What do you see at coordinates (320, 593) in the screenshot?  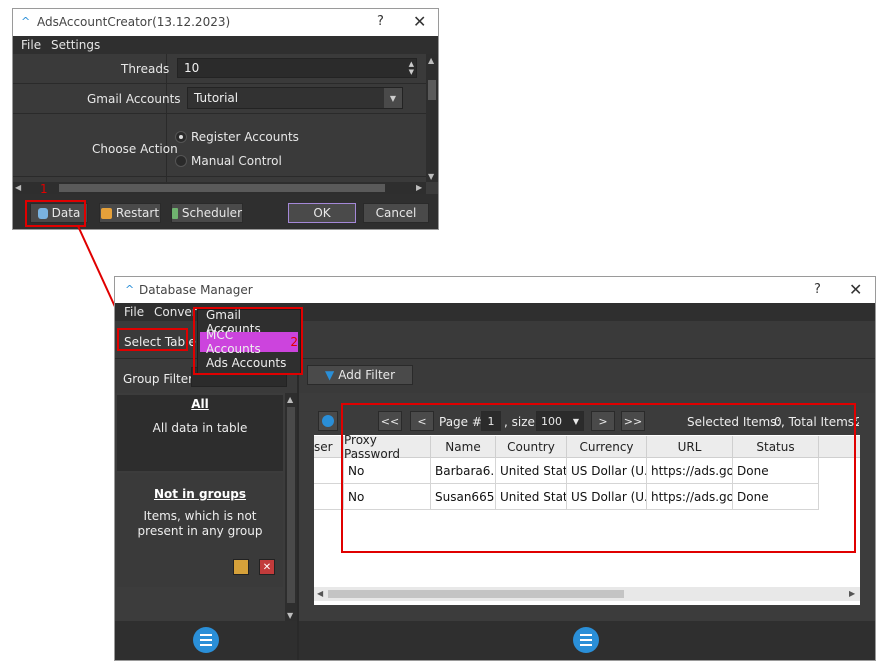 I see `scroll-left-icon-2: ◀` at bounding box center [320, 593].